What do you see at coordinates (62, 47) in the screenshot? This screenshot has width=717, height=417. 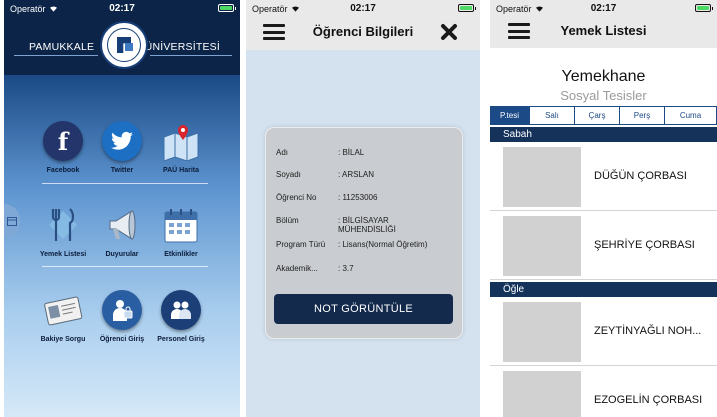 I see `university-name-left: PAMUKKALE` at bounding box center [62, 47].